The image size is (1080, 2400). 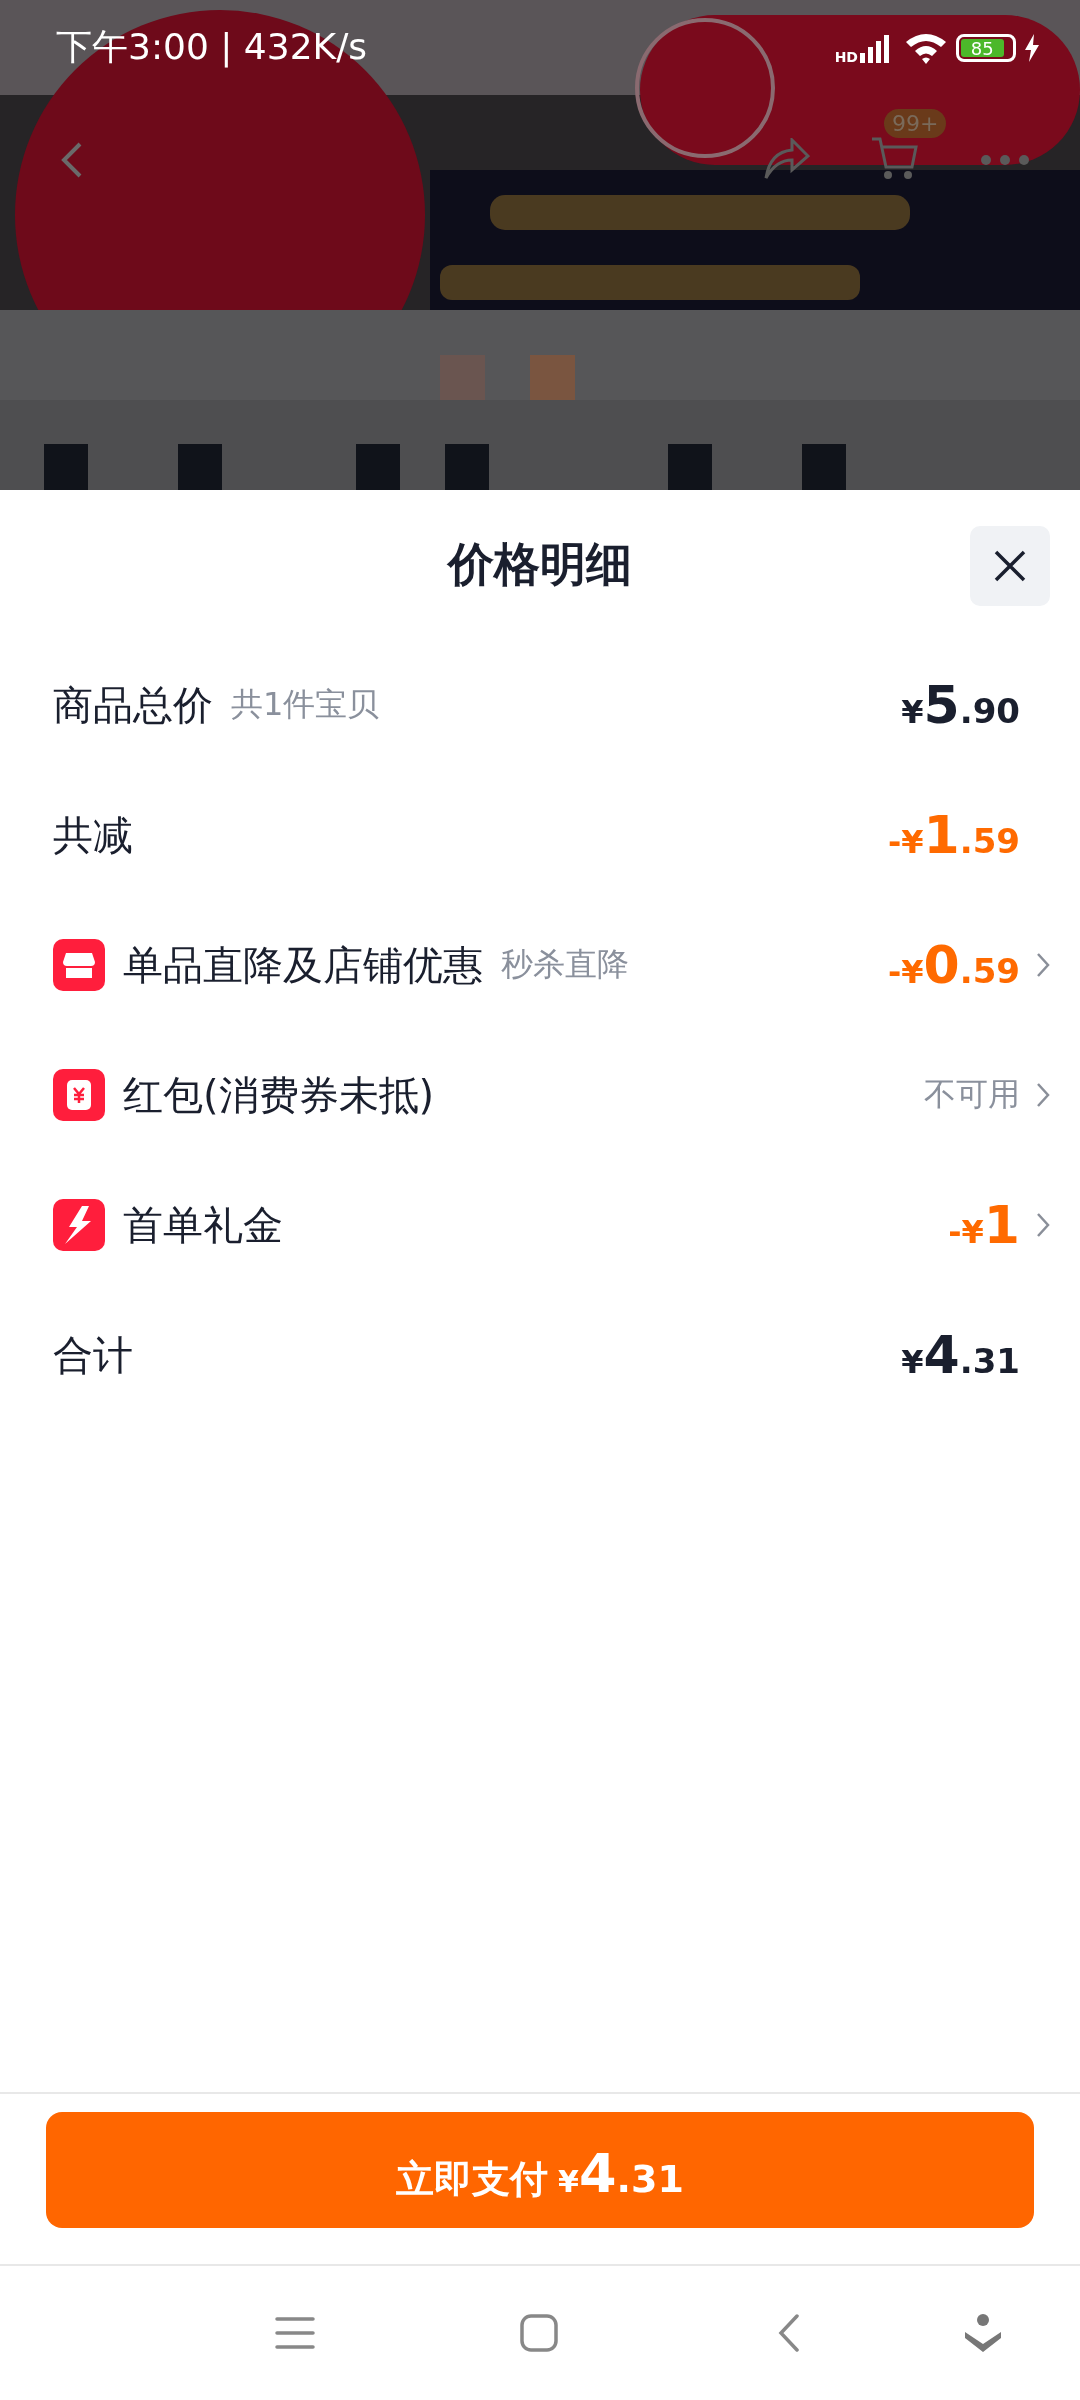 I want to click on store-icon, so click(x=79, y=965).